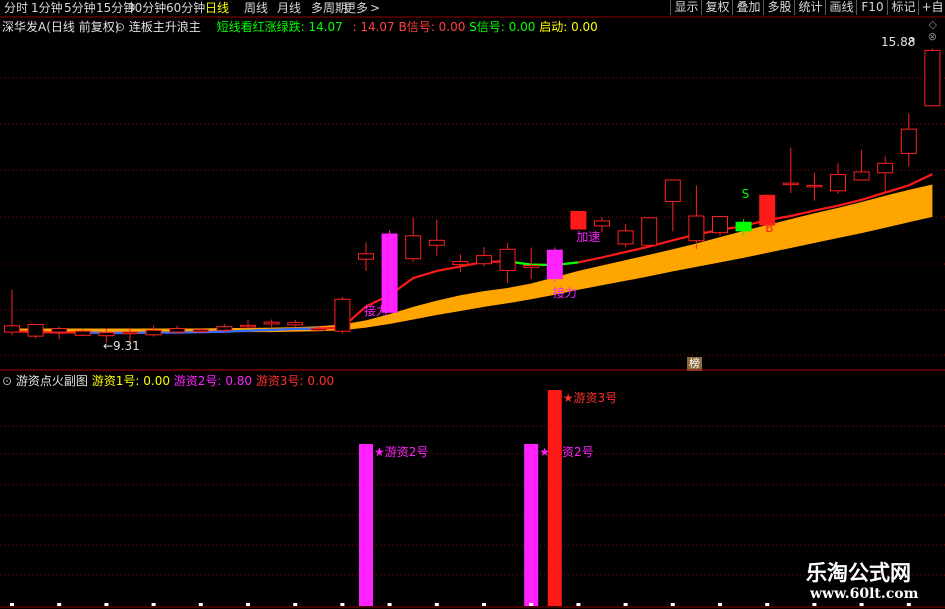 The width and height of the screenshot is (945, 609). I want to click on sub-bar-label-1: ★游资2号, so click(566, 452).